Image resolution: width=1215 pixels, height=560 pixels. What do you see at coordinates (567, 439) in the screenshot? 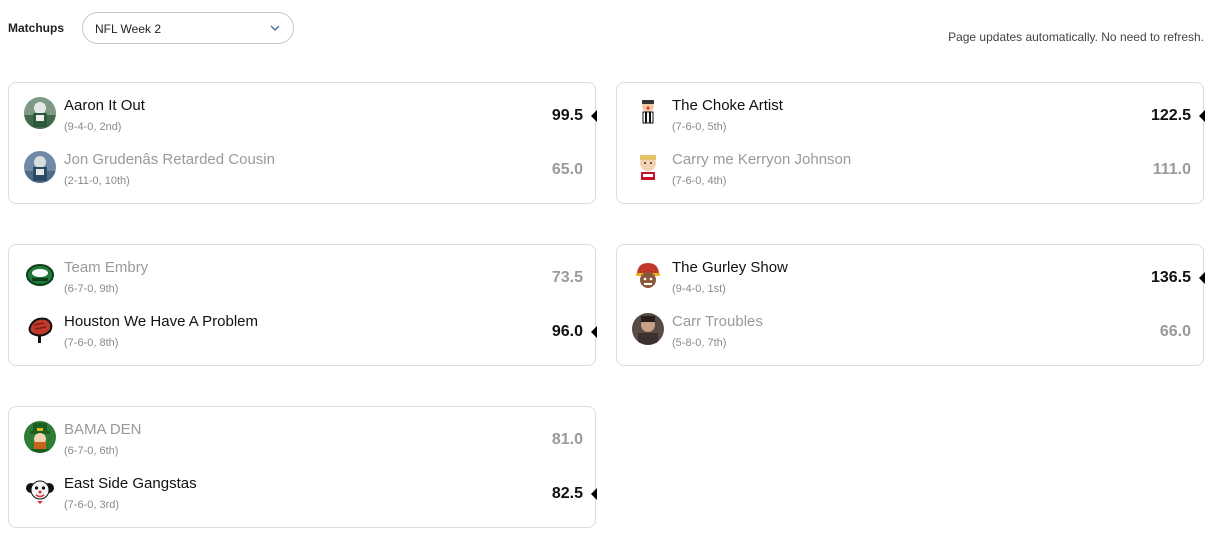
I see `team-score: 81.0` at bounding box center [567, 439].